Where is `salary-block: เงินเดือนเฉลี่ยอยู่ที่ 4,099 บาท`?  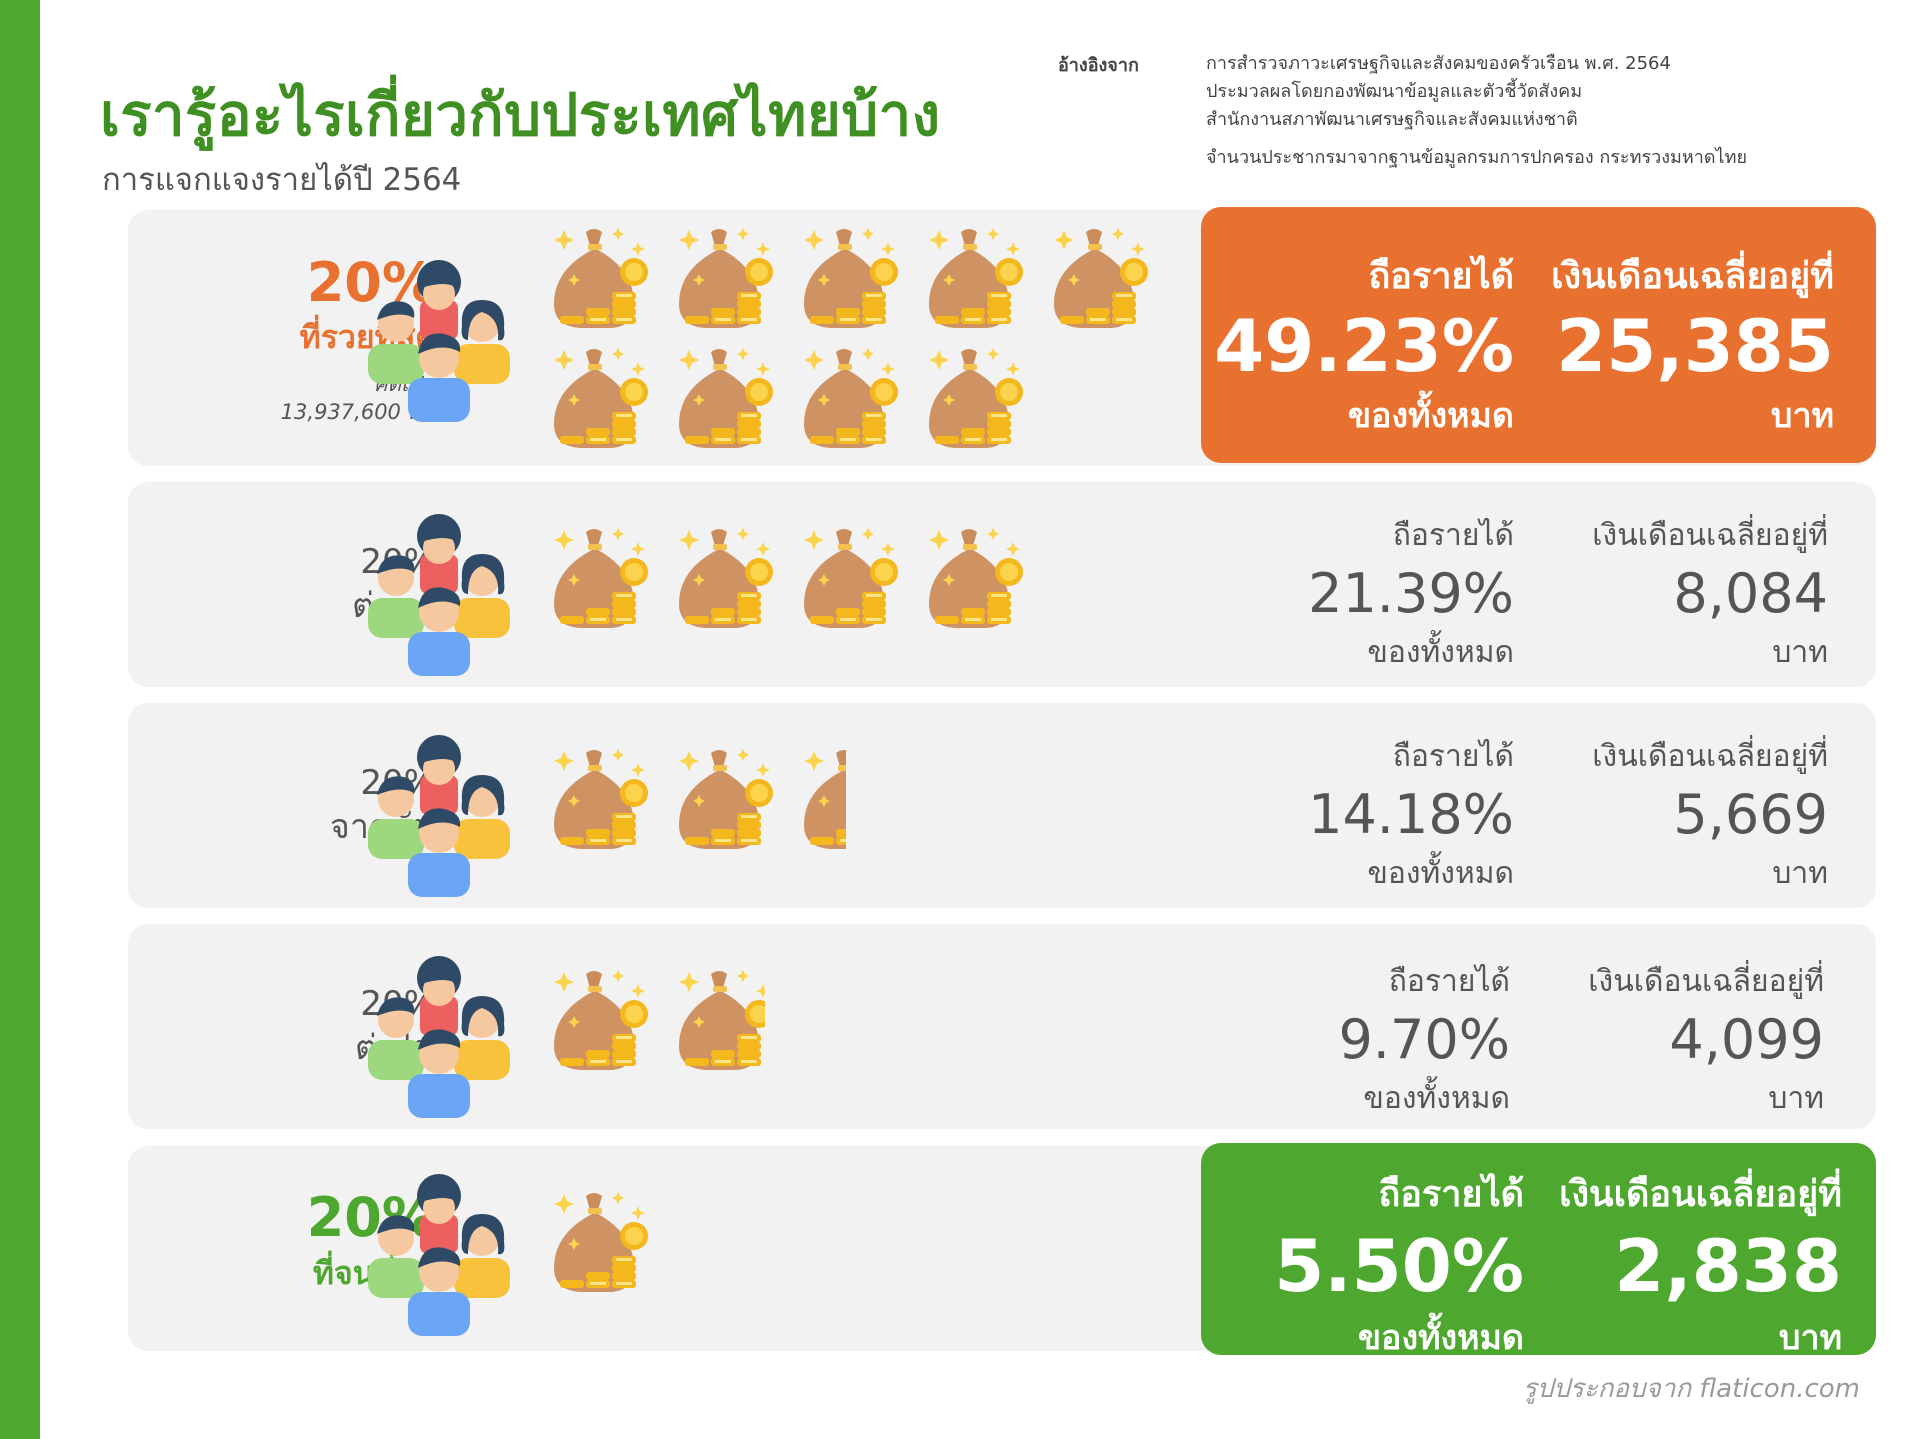 salary-block: เงินเดือนเฉลี่ยอยู่ที่ 4,099 บาท is located at coordinates (1706, 1040).